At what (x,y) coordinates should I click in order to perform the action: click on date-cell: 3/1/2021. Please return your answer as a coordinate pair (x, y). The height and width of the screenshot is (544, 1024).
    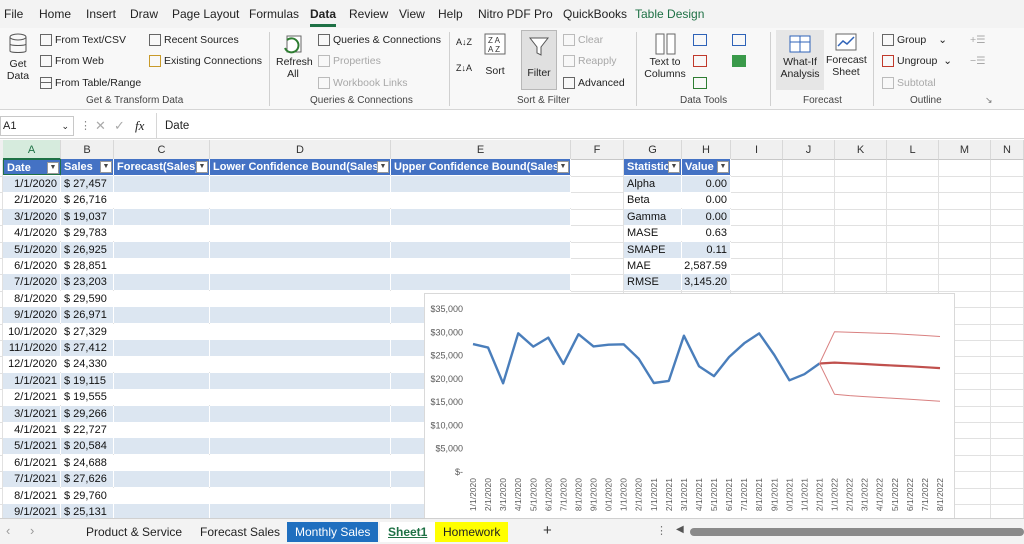
    Looking at the image, I should click on (32, 413).